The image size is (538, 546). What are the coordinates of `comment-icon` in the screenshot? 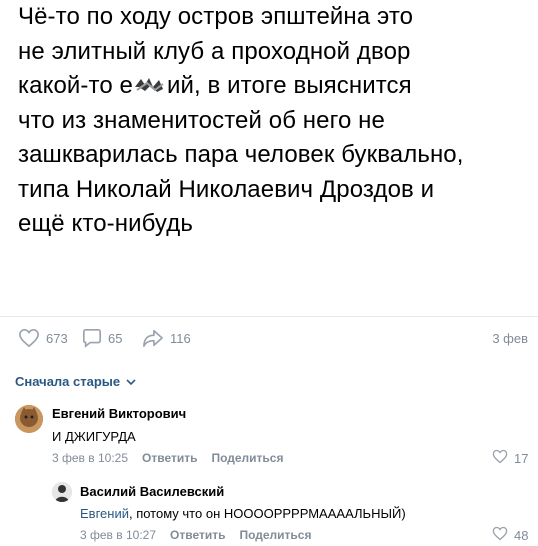 It's located at (92, 338).